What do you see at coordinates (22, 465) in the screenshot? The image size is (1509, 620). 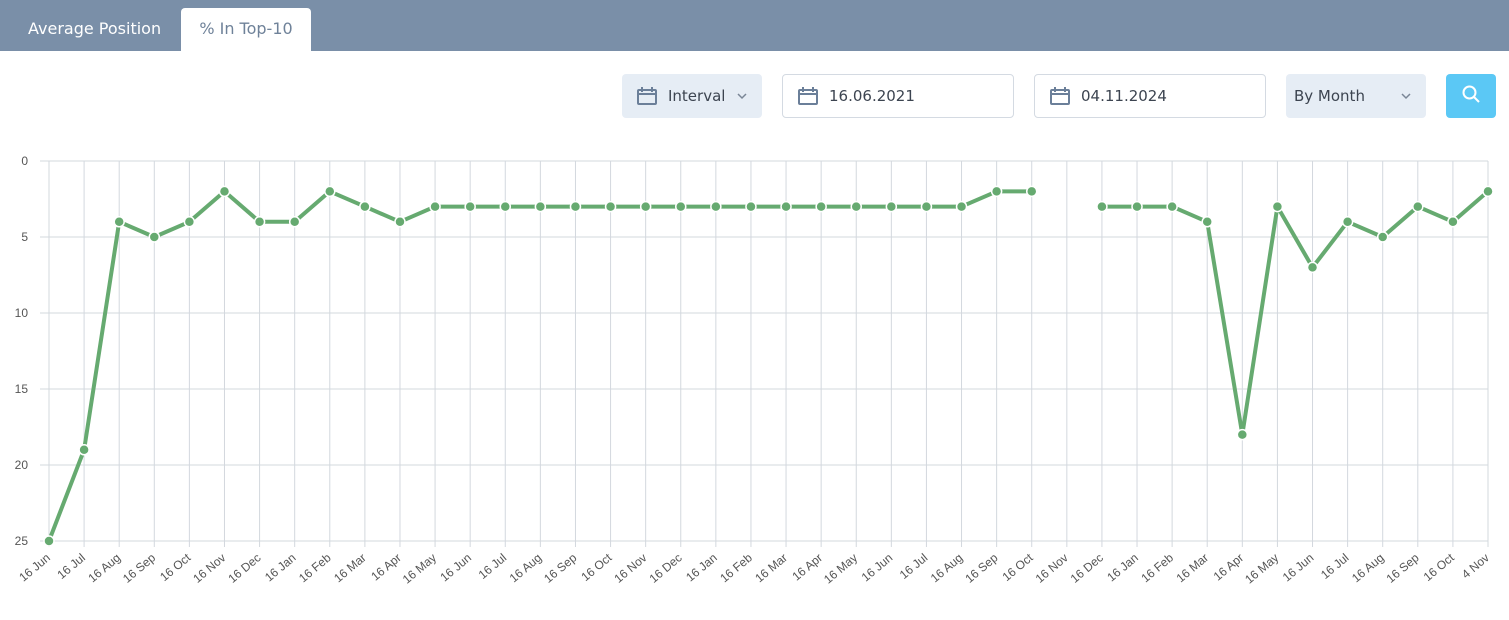 I see `y-tick-label: 20` at bounding box center [22, 465].